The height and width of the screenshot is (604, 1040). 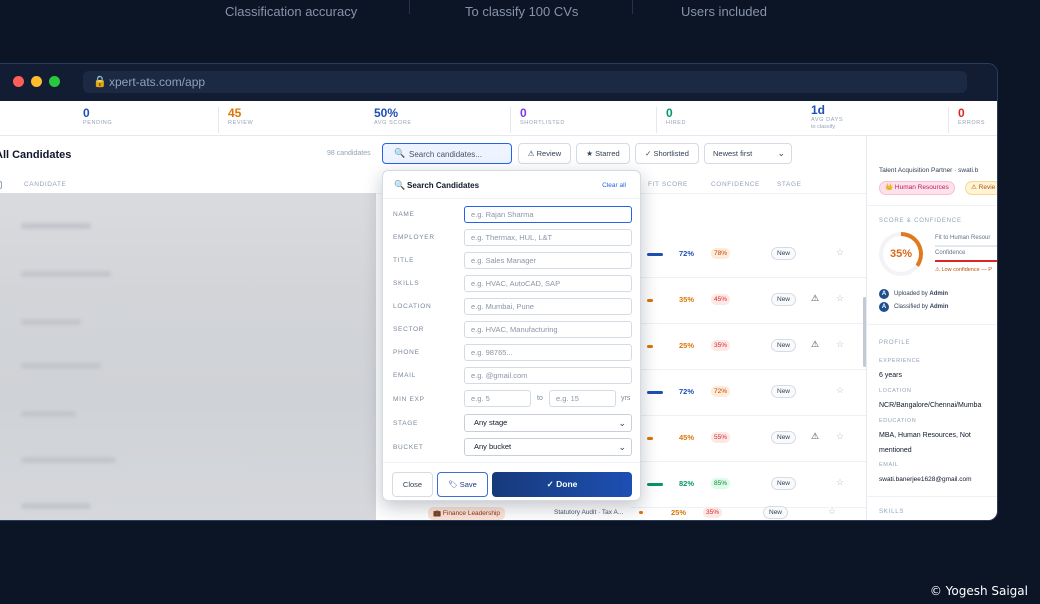 I want to click on hero-stat-accuracy: Classification accuracy, so click(x=291, y=11).